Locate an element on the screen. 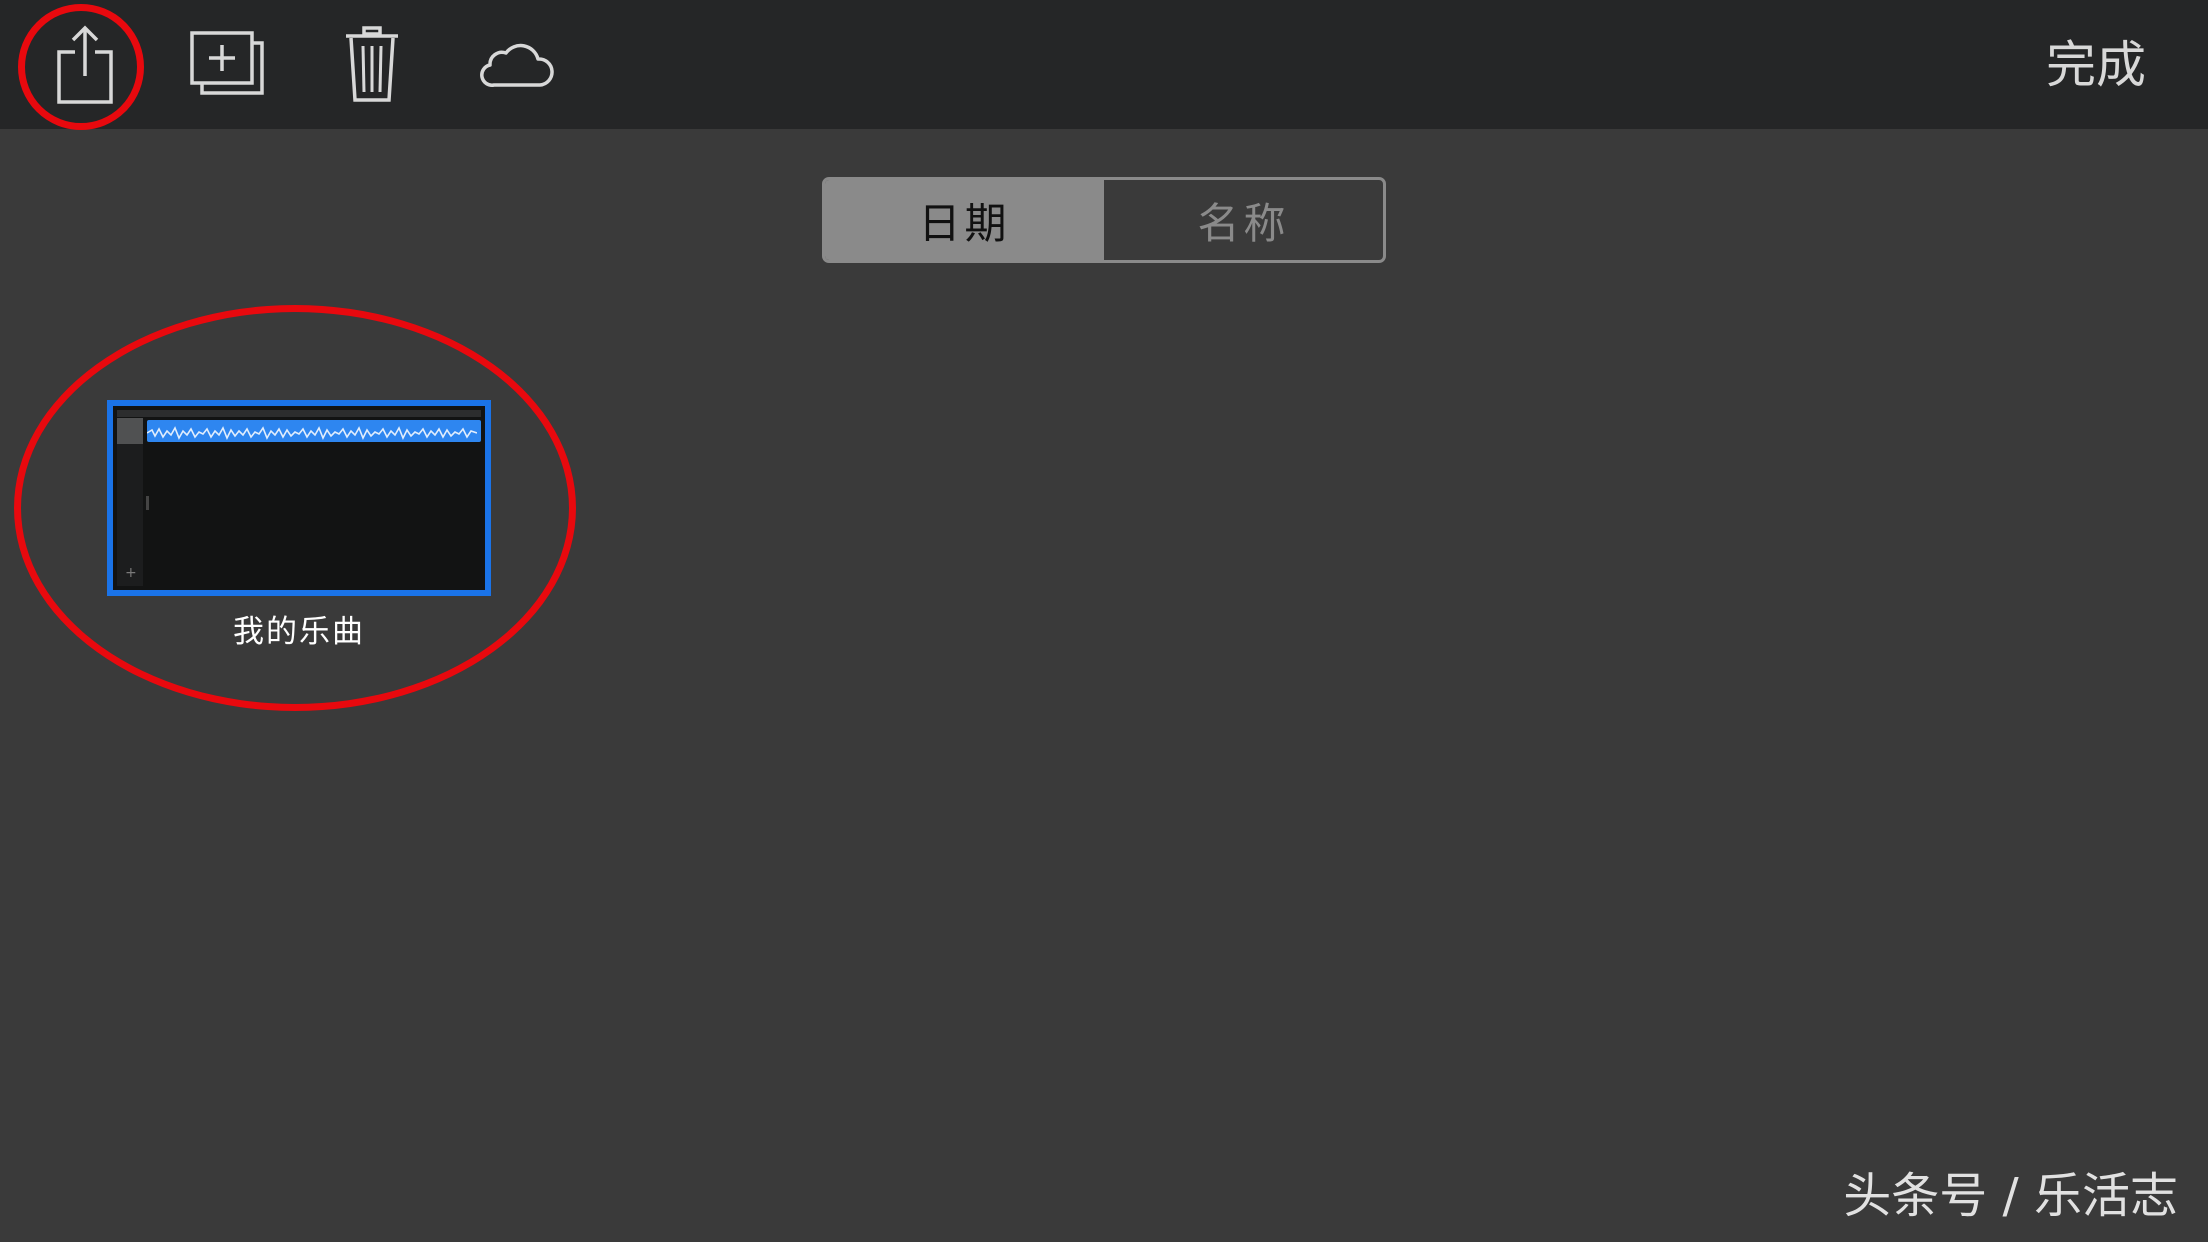  toolbar: 完成 is located at coordinates (1104, 64).